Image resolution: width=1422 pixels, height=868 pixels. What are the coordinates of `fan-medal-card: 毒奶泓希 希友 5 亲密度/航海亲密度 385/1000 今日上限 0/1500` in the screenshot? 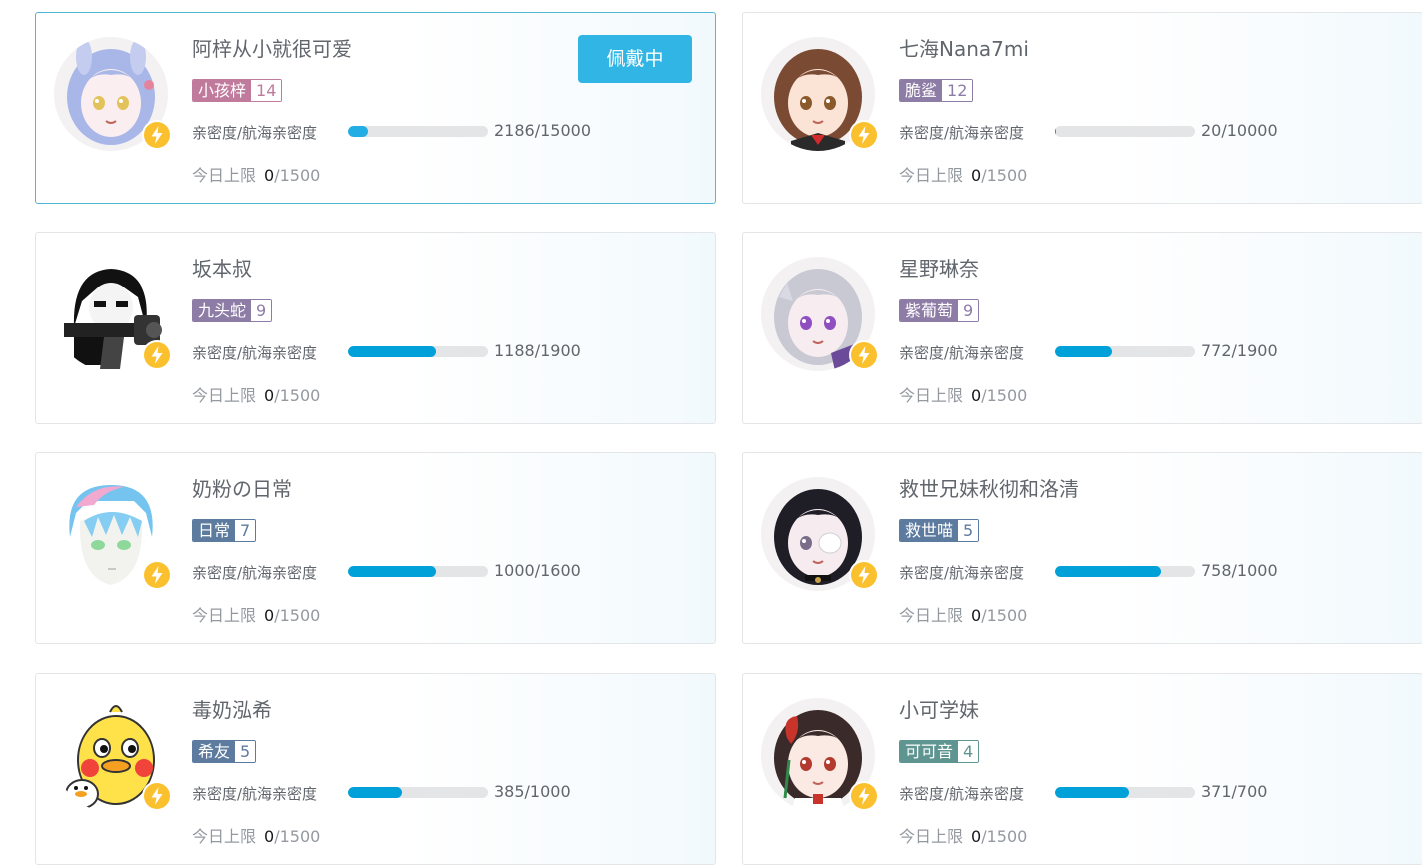 It's located at (375, 769).